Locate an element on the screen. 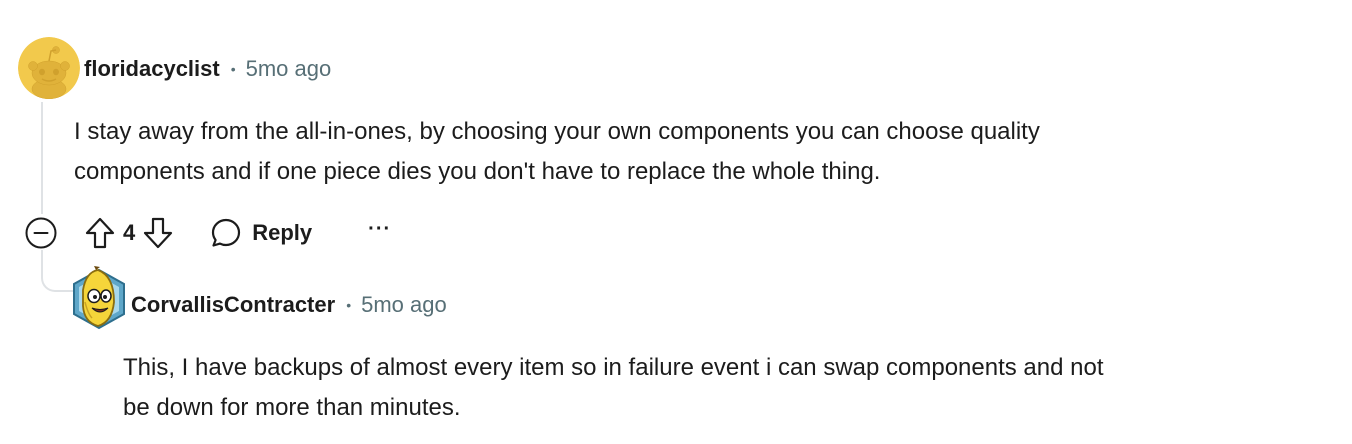 This screenshot has height=444, width=1352. upvote-arrow-icon is located at coordinates (100, 233).